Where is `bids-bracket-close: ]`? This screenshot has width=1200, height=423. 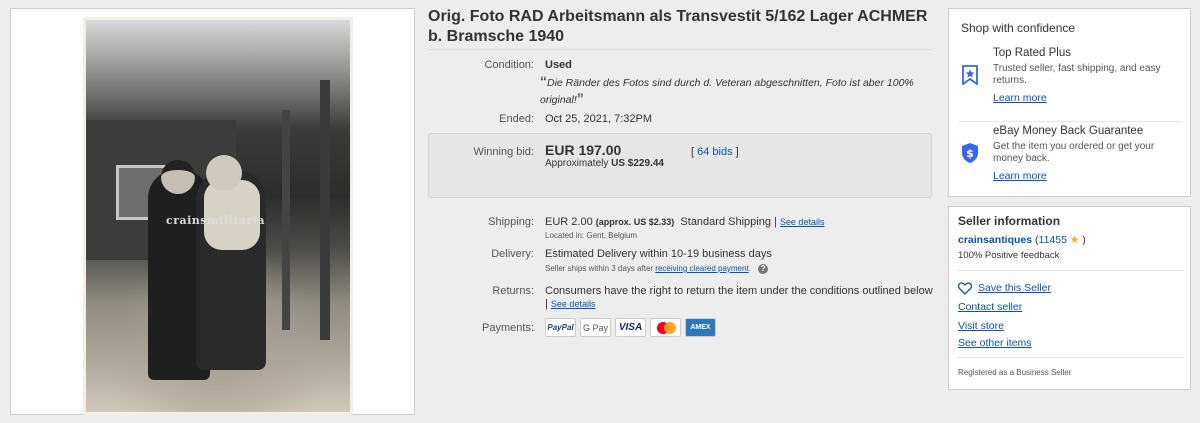 bids-bracket-close: ] is located at coordinates (737, 152).